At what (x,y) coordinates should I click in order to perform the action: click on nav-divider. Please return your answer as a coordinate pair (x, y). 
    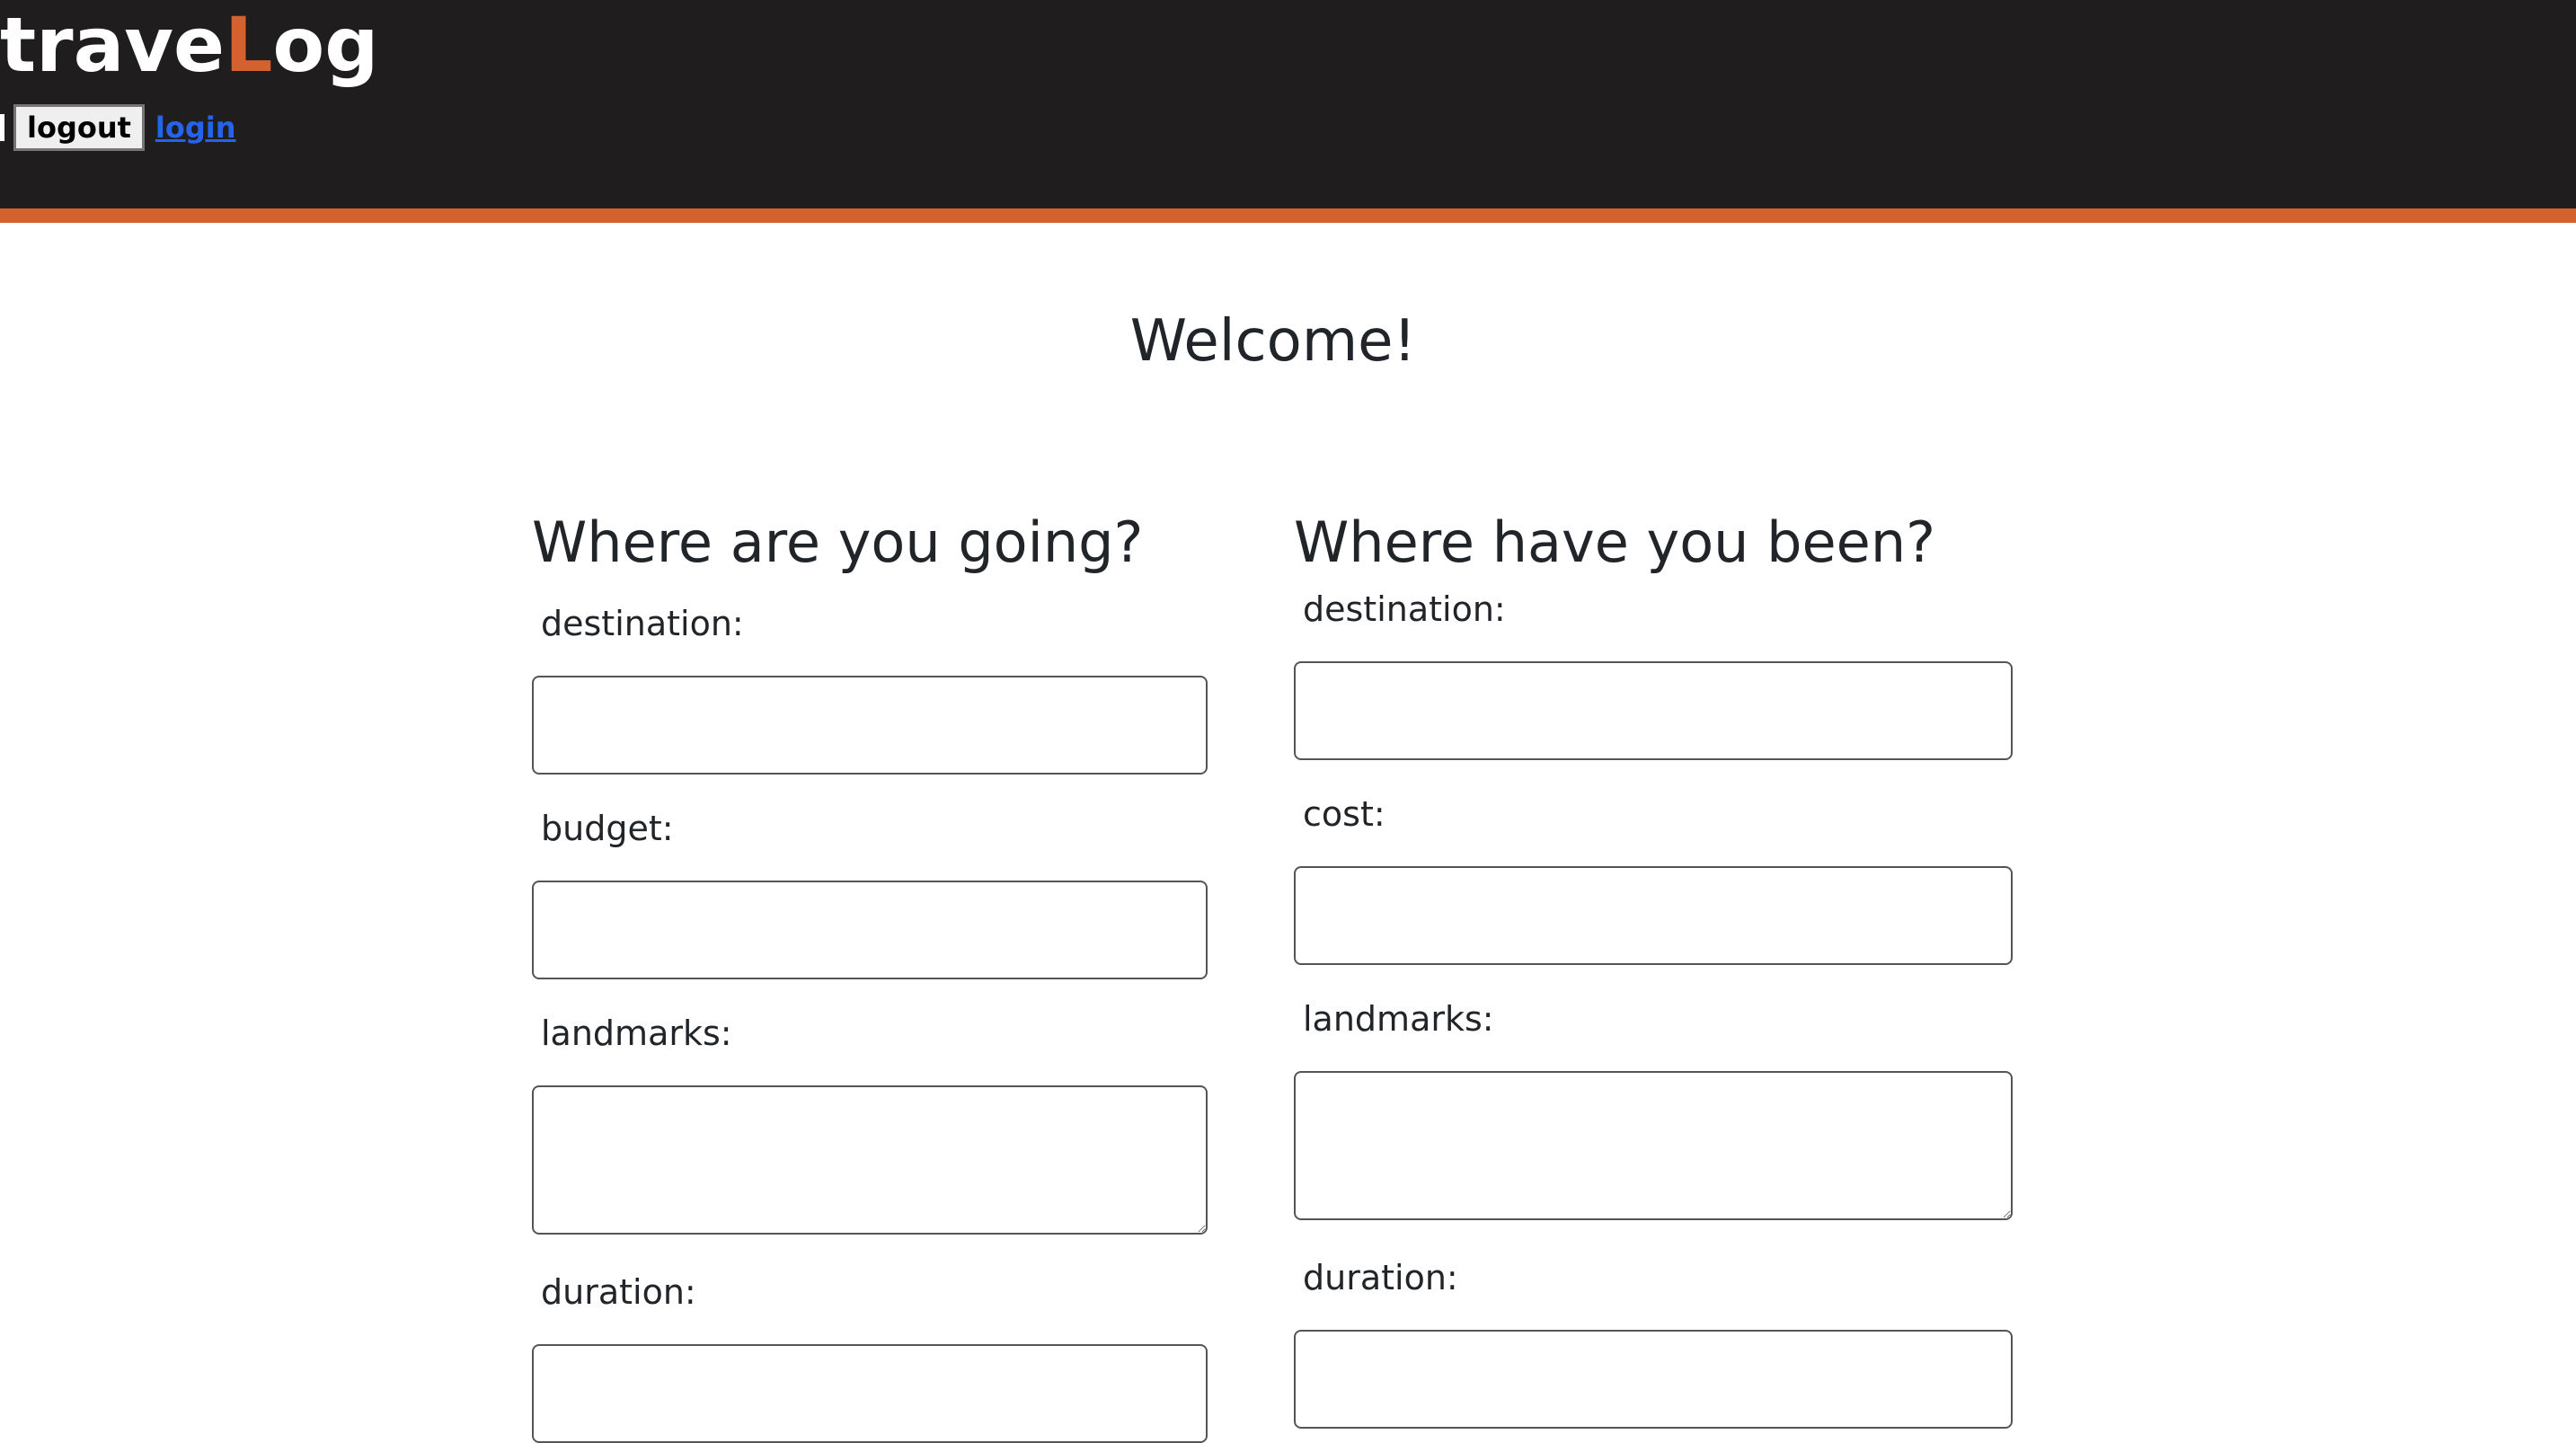
    Looking at the image, I should click on (2, 127).